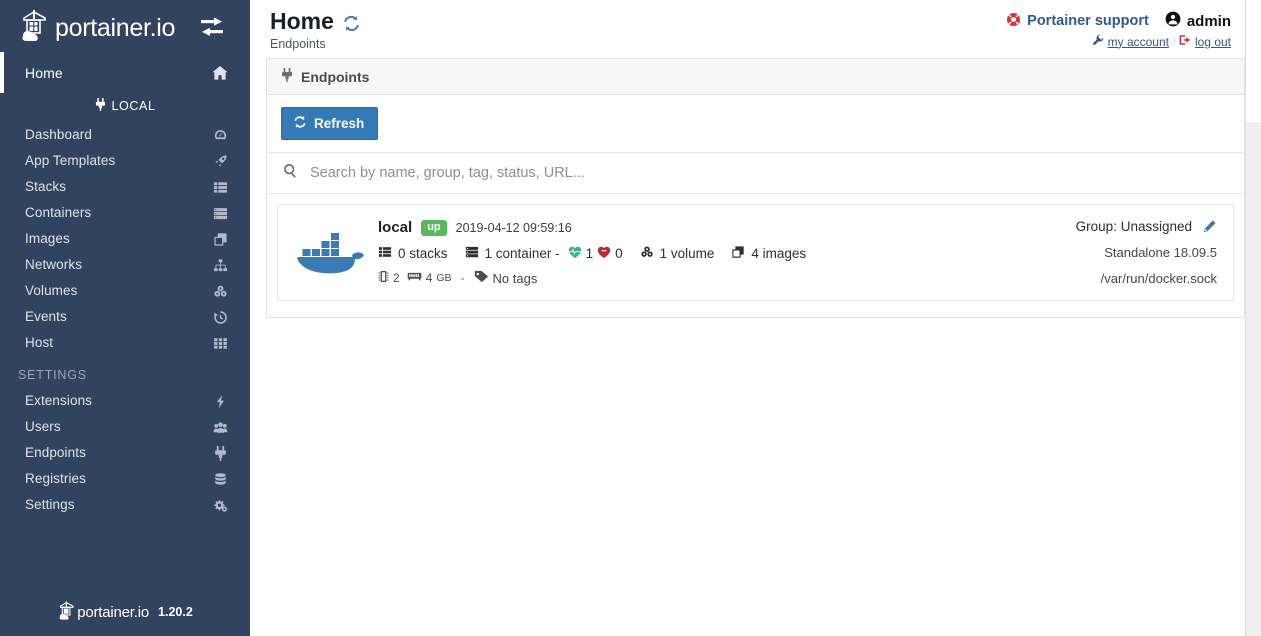  I want to click on plug-icon, so click(287, 76).